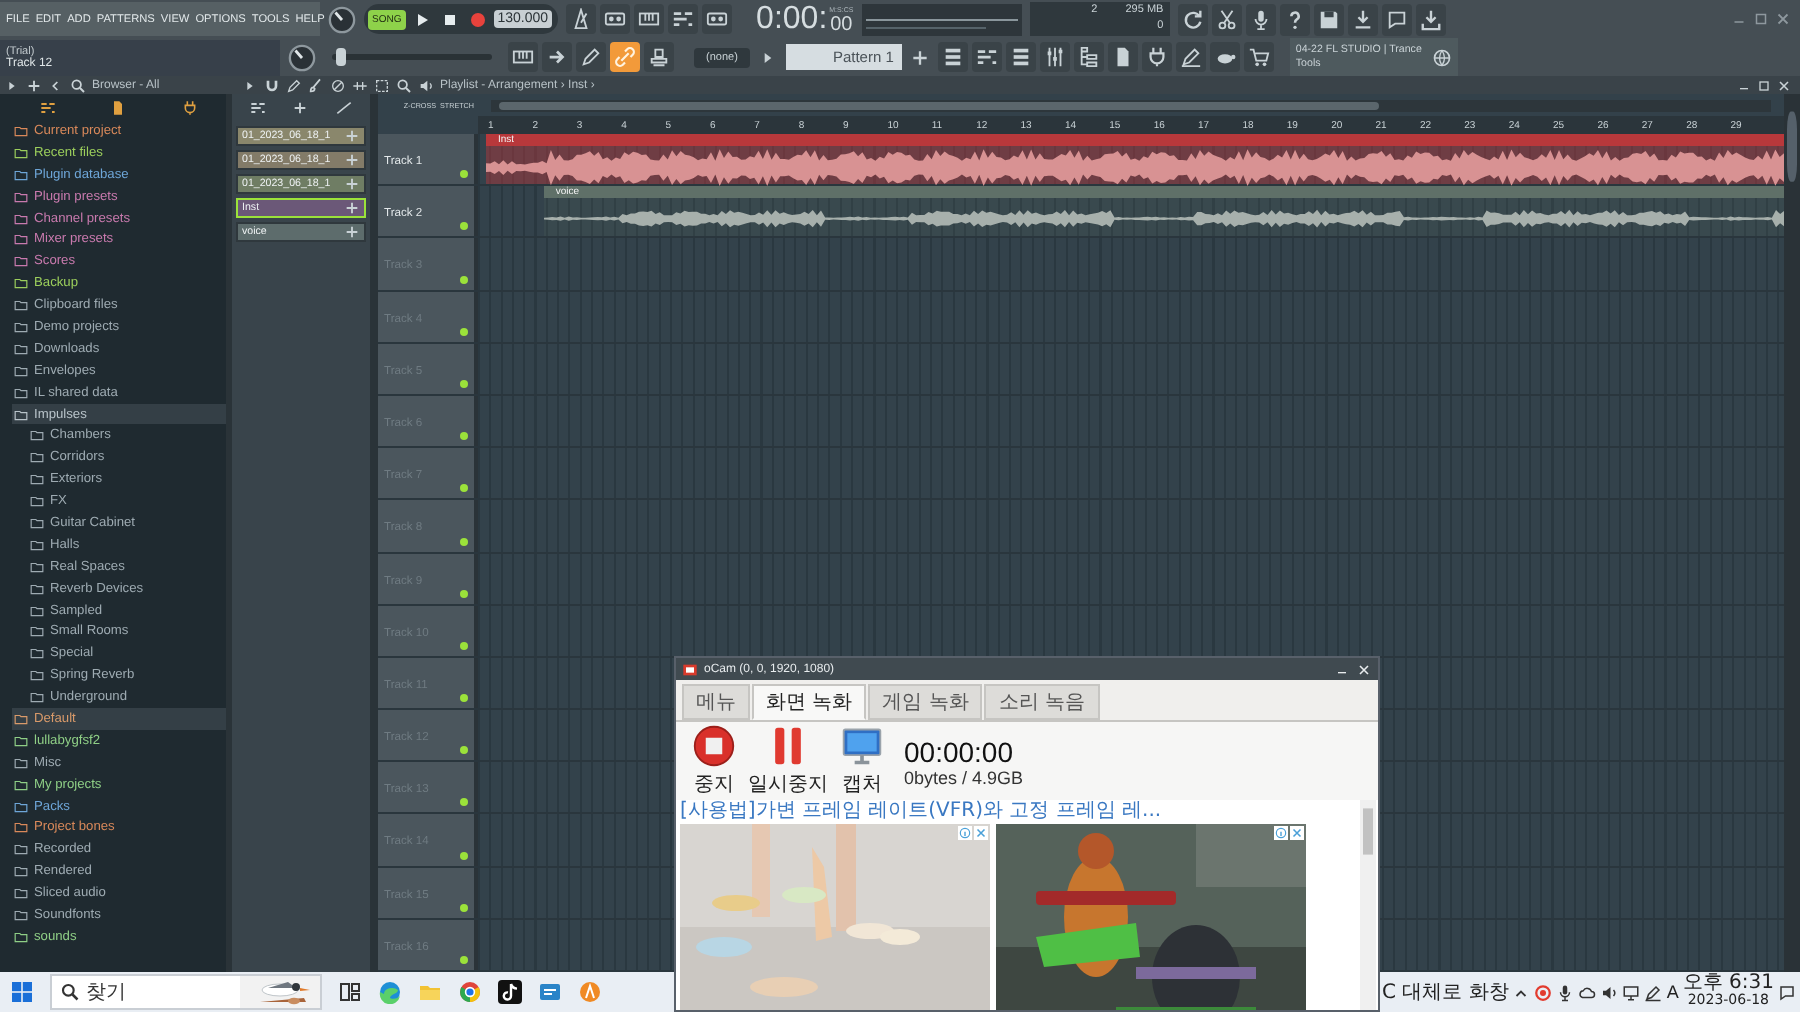 This screenshot has width=1800, height=1012. Describe the element at coordinates (1445, 993) in the screenshot. I see `weather-text: C 대체로 화창` at that location.